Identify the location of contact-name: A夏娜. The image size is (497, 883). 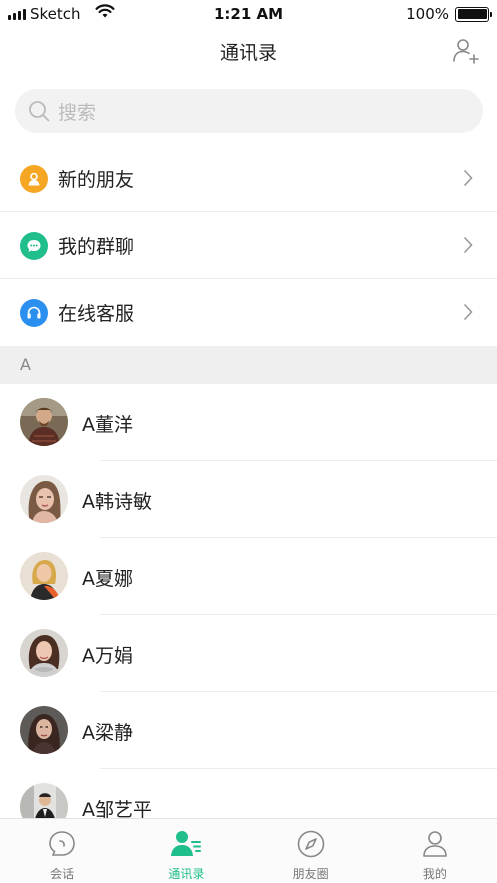
(107, 579).